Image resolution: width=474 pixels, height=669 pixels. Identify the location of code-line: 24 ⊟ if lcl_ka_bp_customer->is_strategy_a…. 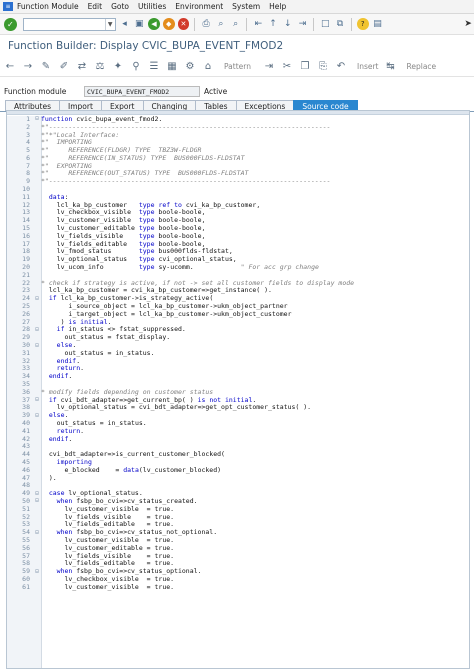
(238, 298).